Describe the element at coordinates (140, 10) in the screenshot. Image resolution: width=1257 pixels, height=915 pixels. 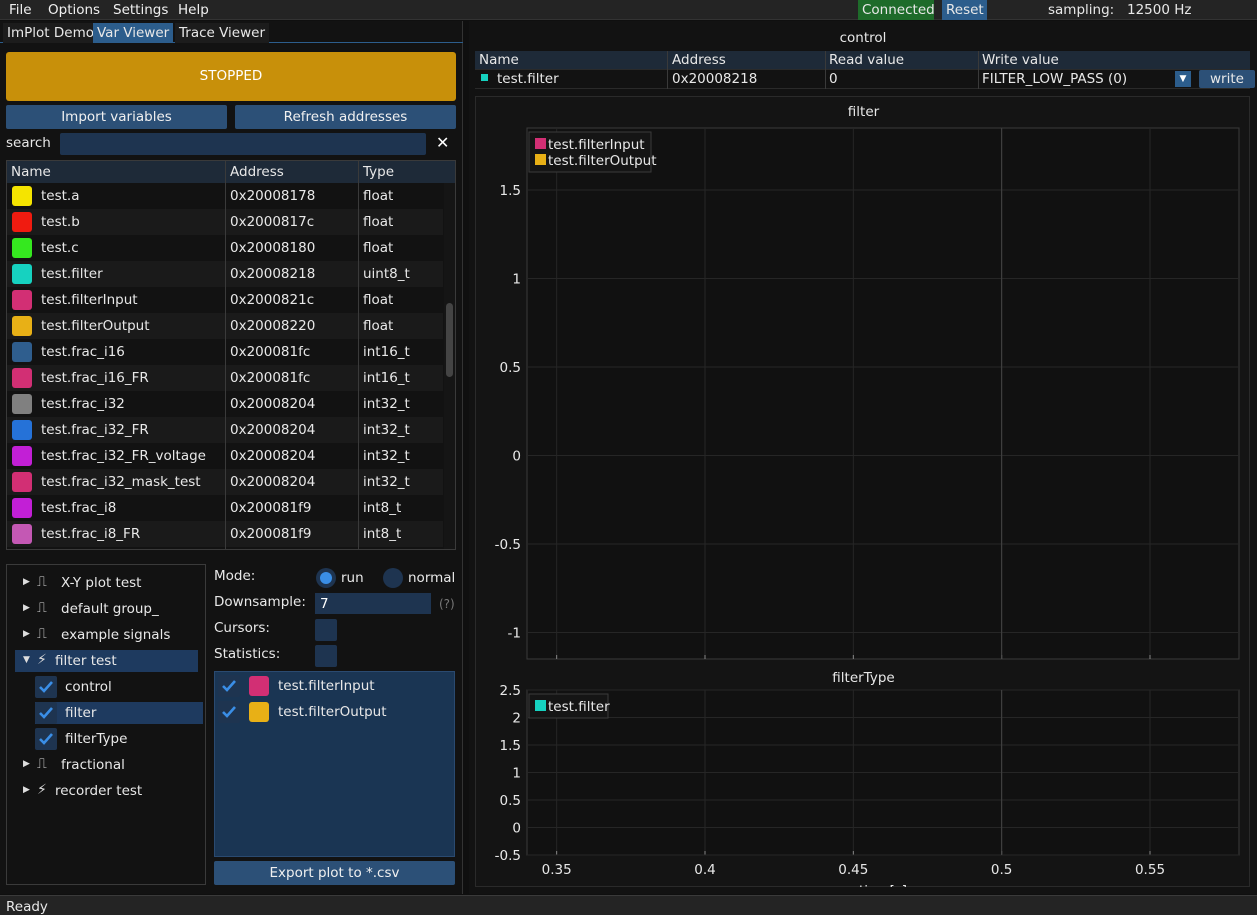
I see `menu-settings: Settings` at that location.